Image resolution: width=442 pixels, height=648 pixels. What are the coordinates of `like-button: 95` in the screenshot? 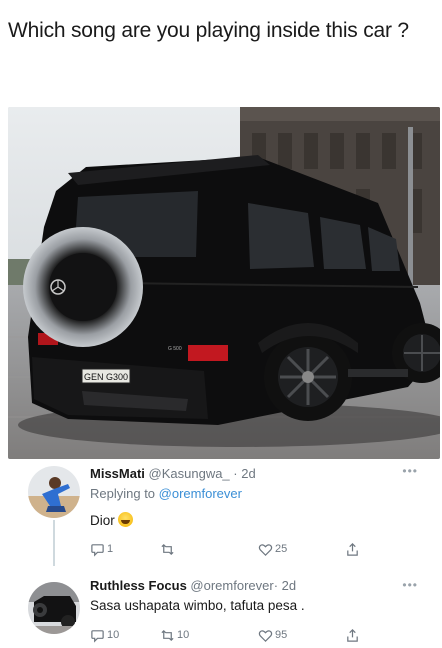 It's located at (272, 635).